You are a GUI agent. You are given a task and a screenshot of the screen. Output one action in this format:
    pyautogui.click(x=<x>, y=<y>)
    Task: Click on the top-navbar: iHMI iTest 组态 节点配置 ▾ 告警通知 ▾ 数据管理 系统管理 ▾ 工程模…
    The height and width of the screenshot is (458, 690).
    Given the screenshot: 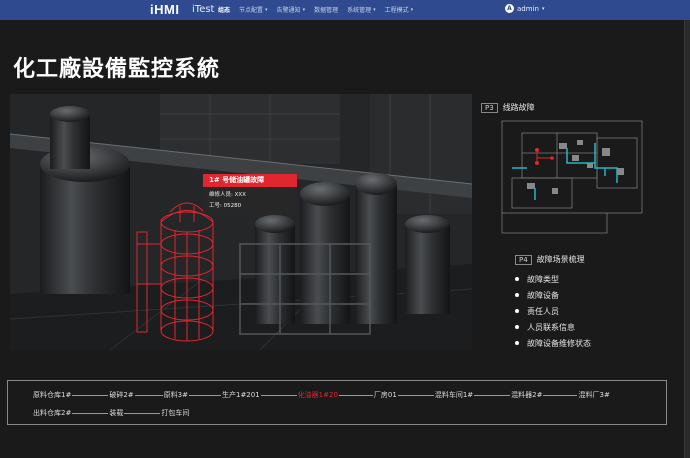 What is the action you would take?
    pyautogui.click(x=345, y=10)
    